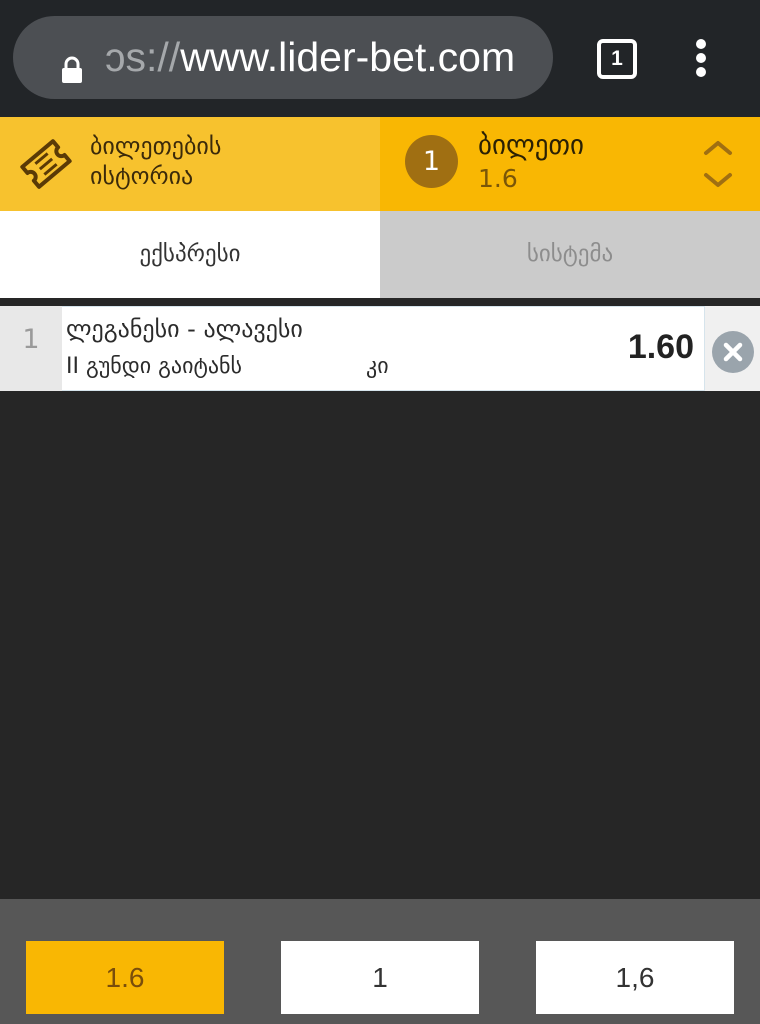 The height and width of the screenshot is (1024, 760). I want to click on browser-toolbar: ɔs://www.lider-bet.com 1, so click(380, 58).